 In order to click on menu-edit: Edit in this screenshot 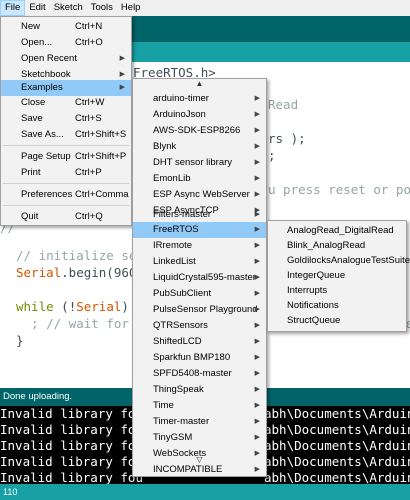, I will do `click(37, 8)`.